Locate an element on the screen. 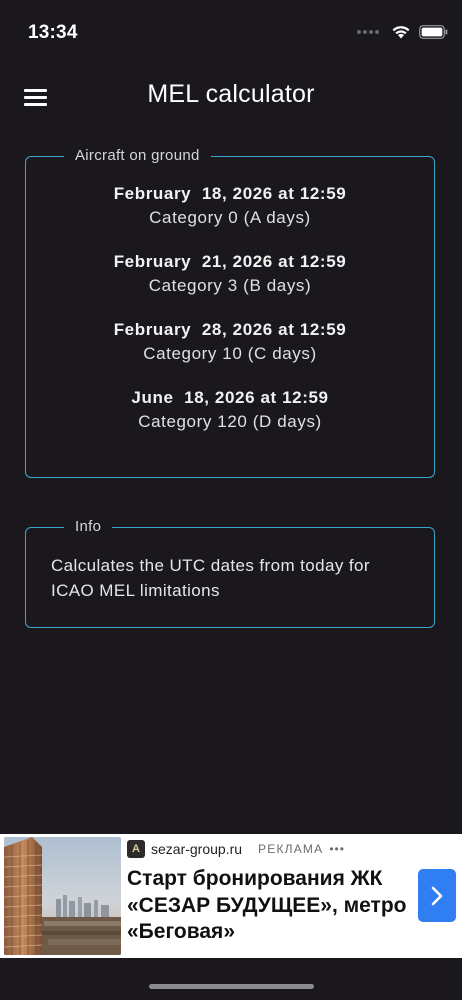  entry-category: Category 3 (B days) is located at coordinates (230, 285).